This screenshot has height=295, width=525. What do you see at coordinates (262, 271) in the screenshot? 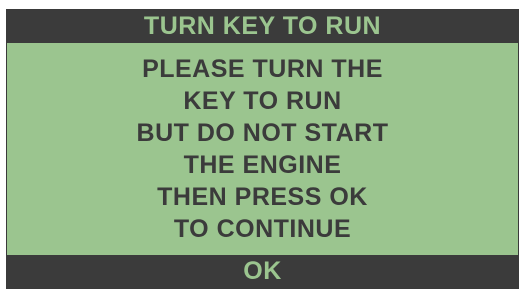
I see `ok-button: OK` at bounding box center [262, 271].